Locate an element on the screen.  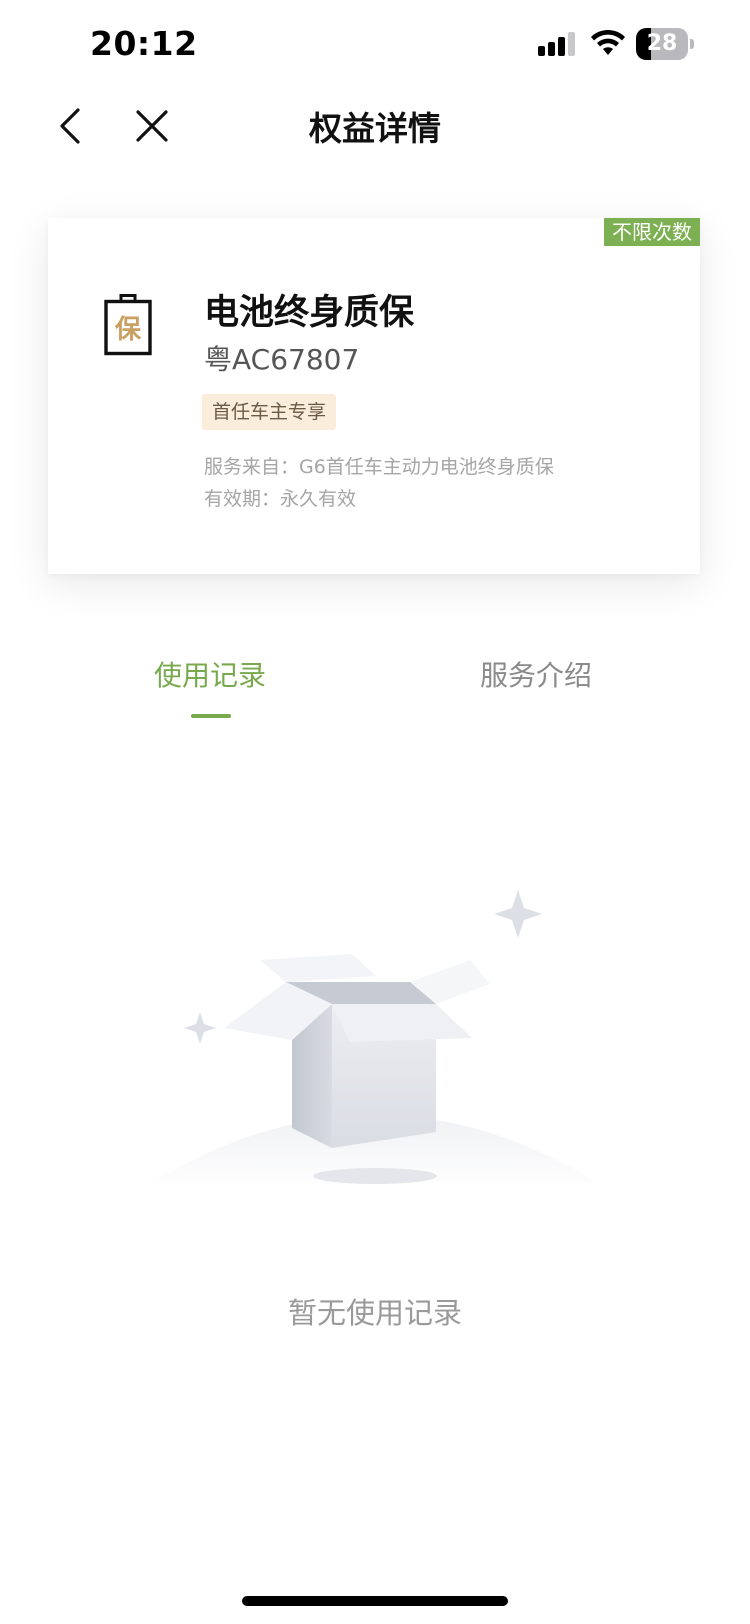
usage-limit-badge: 不限次数 is located at coordinates (652, 232).